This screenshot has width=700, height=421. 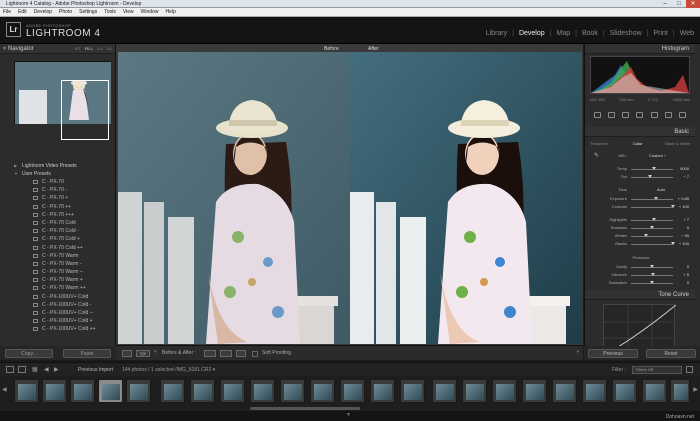 What do you see at coordinates (58, 239) in the screenshot?
I see `preset-item: C - PX-70 Cold +` at bounding box center [58, 239].